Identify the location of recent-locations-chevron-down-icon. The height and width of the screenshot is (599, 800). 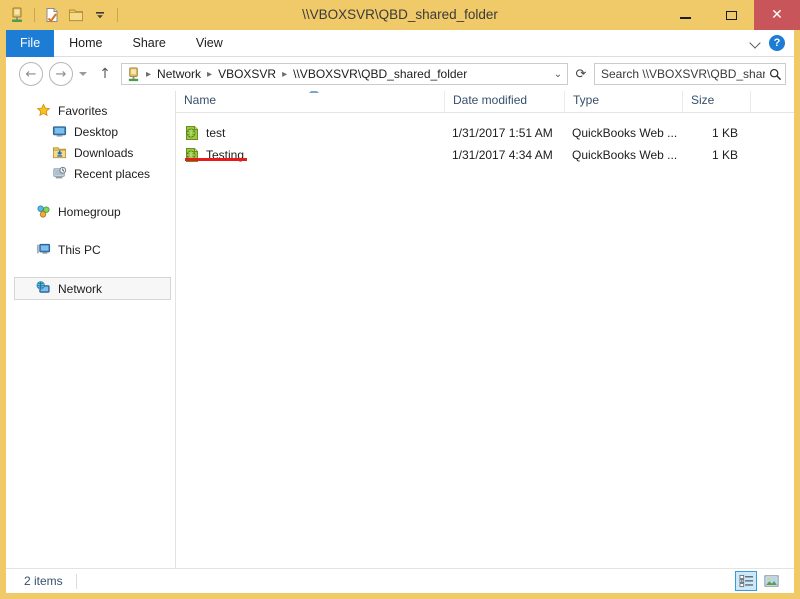
(83, 74).